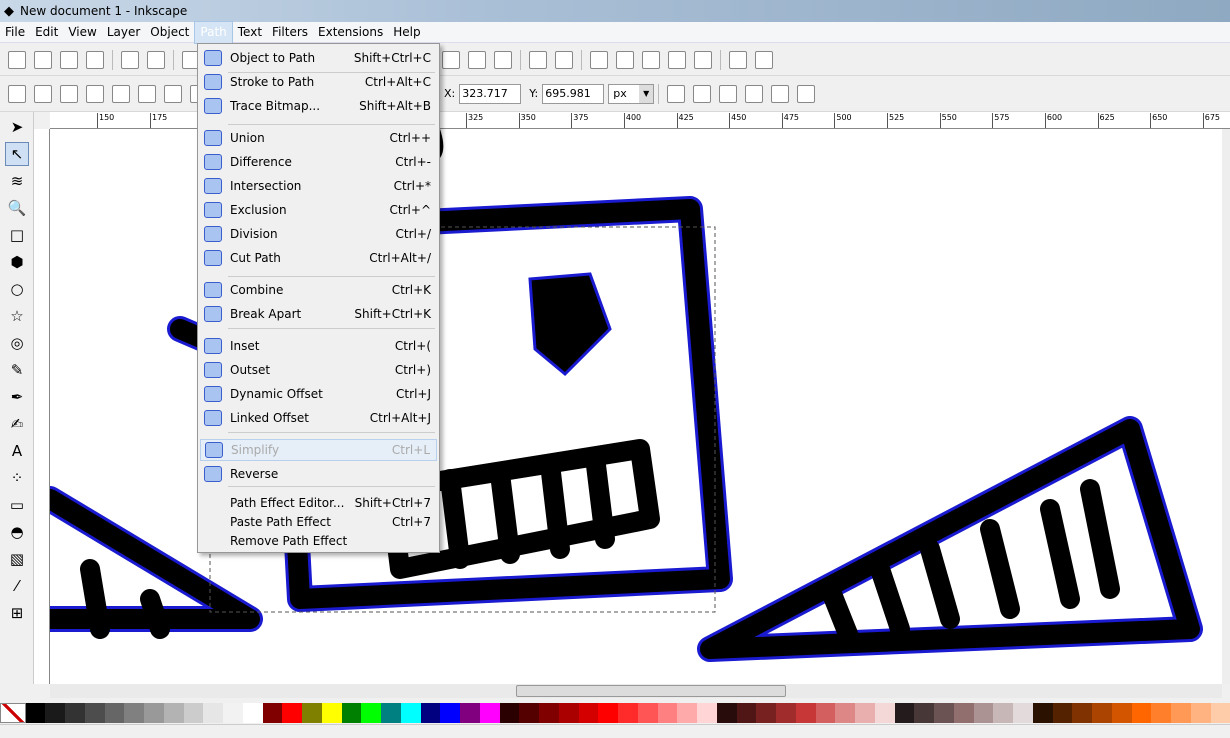 This screenshot has width=1230, height=738. I want to click on group-icon, so click(477, 59).